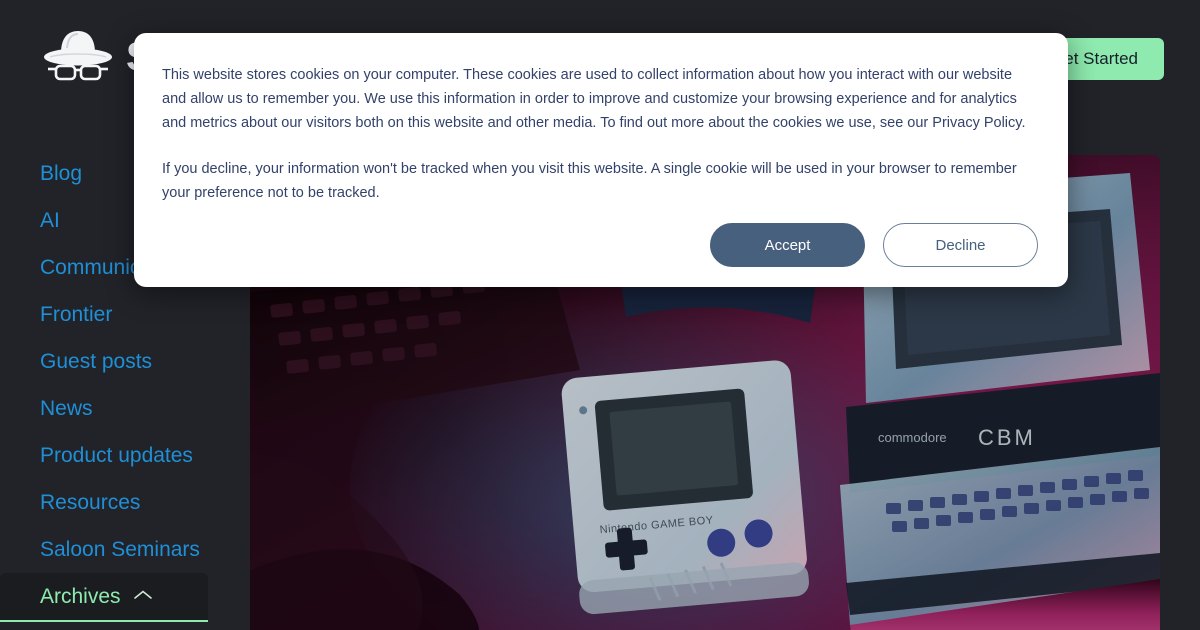 The width and height of the screenshot is (1200, 630). I want to click on sidebar-item-archives: Archives, so click(104, 597).